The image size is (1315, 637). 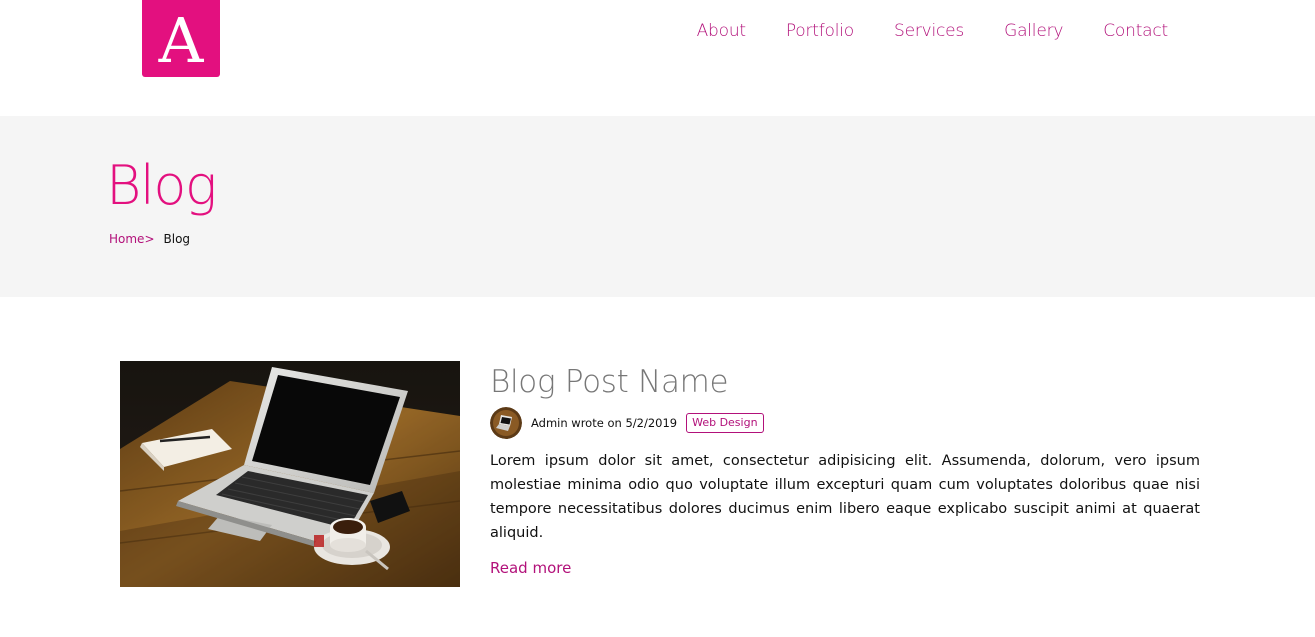 I want to click on breadcrumb-current: Blog, so click(x=177, y=239).